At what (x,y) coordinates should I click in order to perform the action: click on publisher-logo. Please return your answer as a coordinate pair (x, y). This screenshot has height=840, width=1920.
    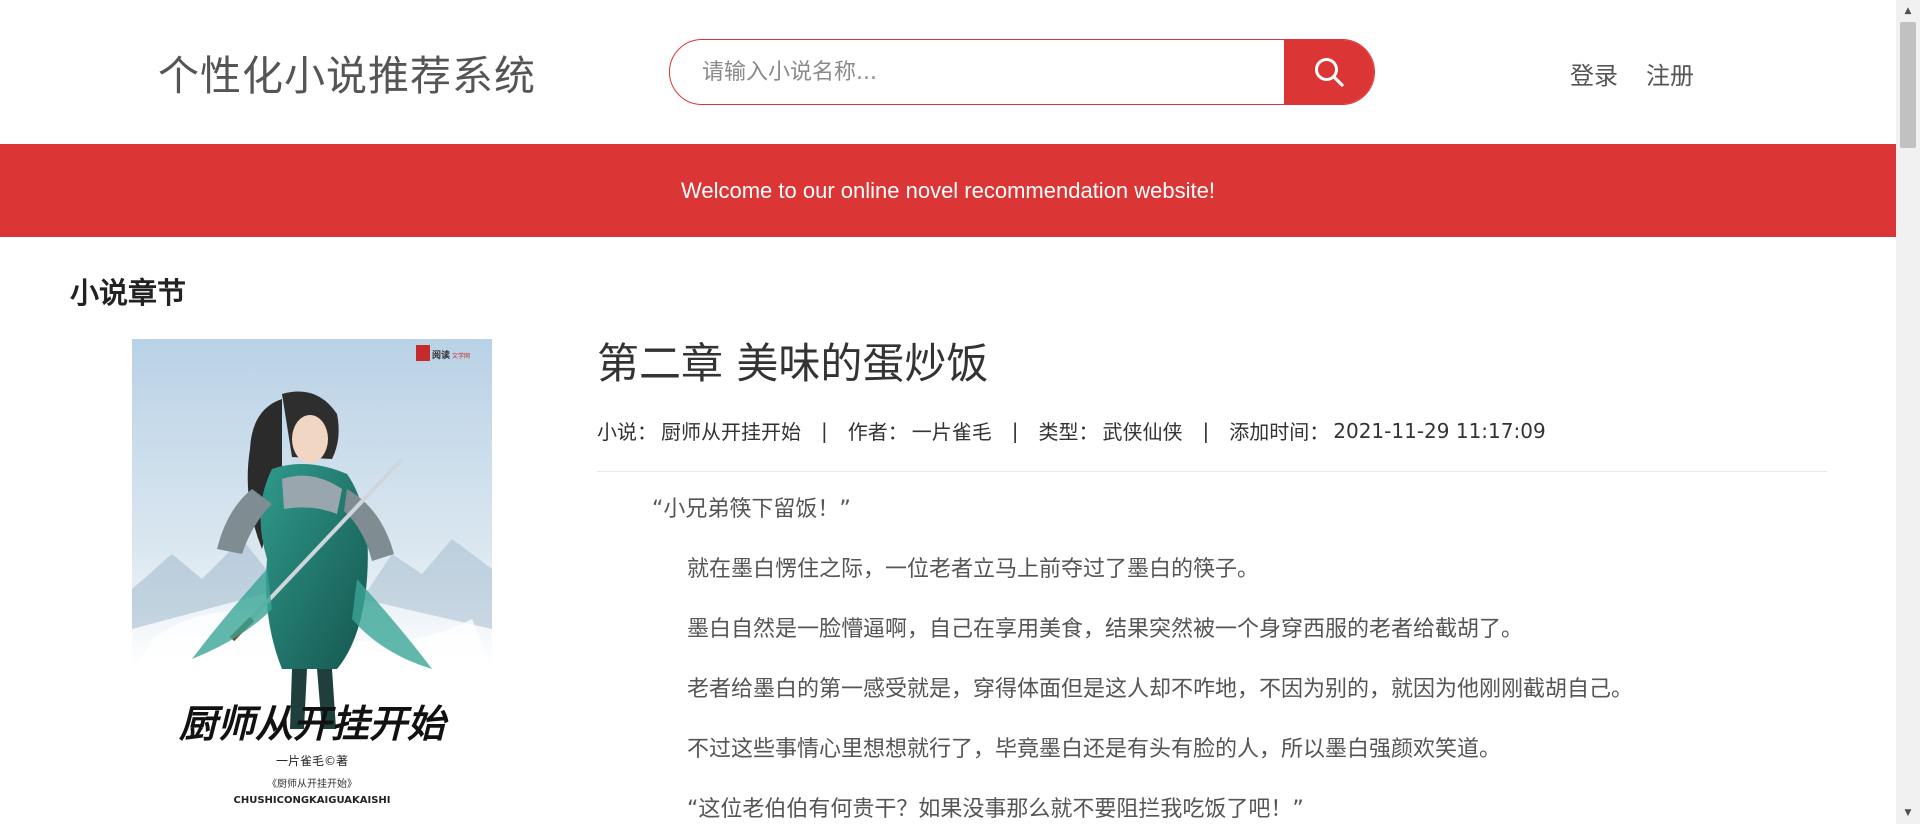
    Looking at the image, I should click on (423, 353).